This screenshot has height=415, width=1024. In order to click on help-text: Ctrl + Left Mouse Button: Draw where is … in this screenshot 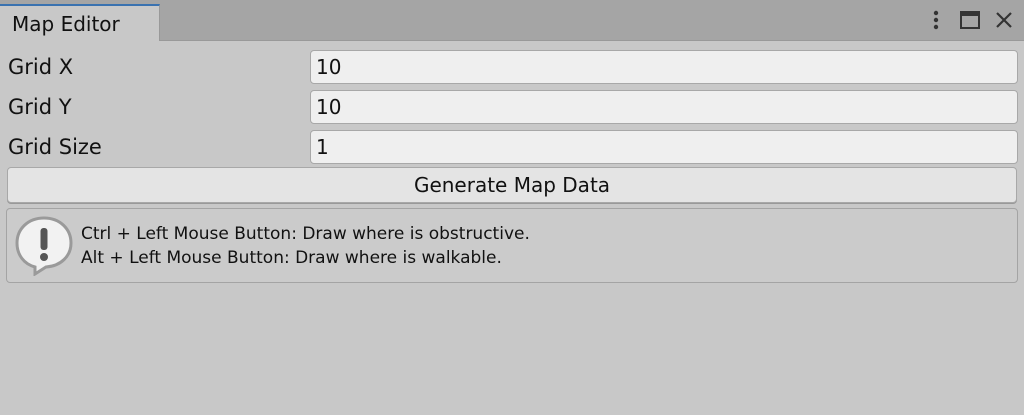, I will do `click(305, 246)`.